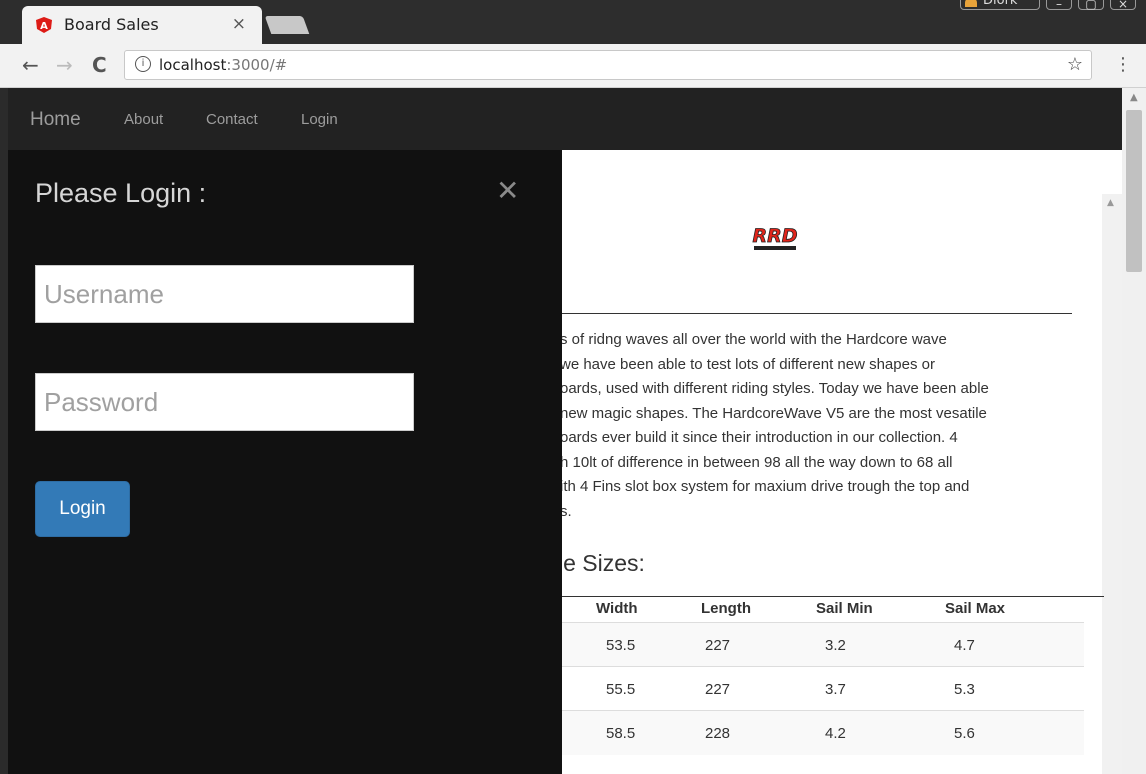 This screenshot has width=1146, height=774. What do you see at coordinates (964, 645) in the screenshot?
I see `cell-sail-max: 4.7` at bounding box center [964, 645].